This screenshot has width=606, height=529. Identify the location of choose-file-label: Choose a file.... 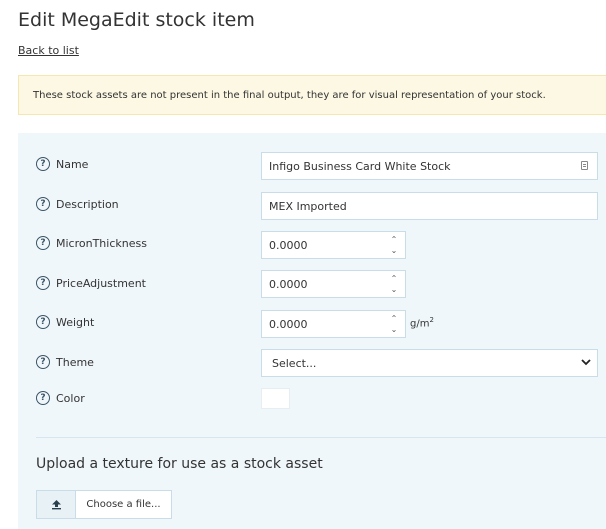
(123, 504).